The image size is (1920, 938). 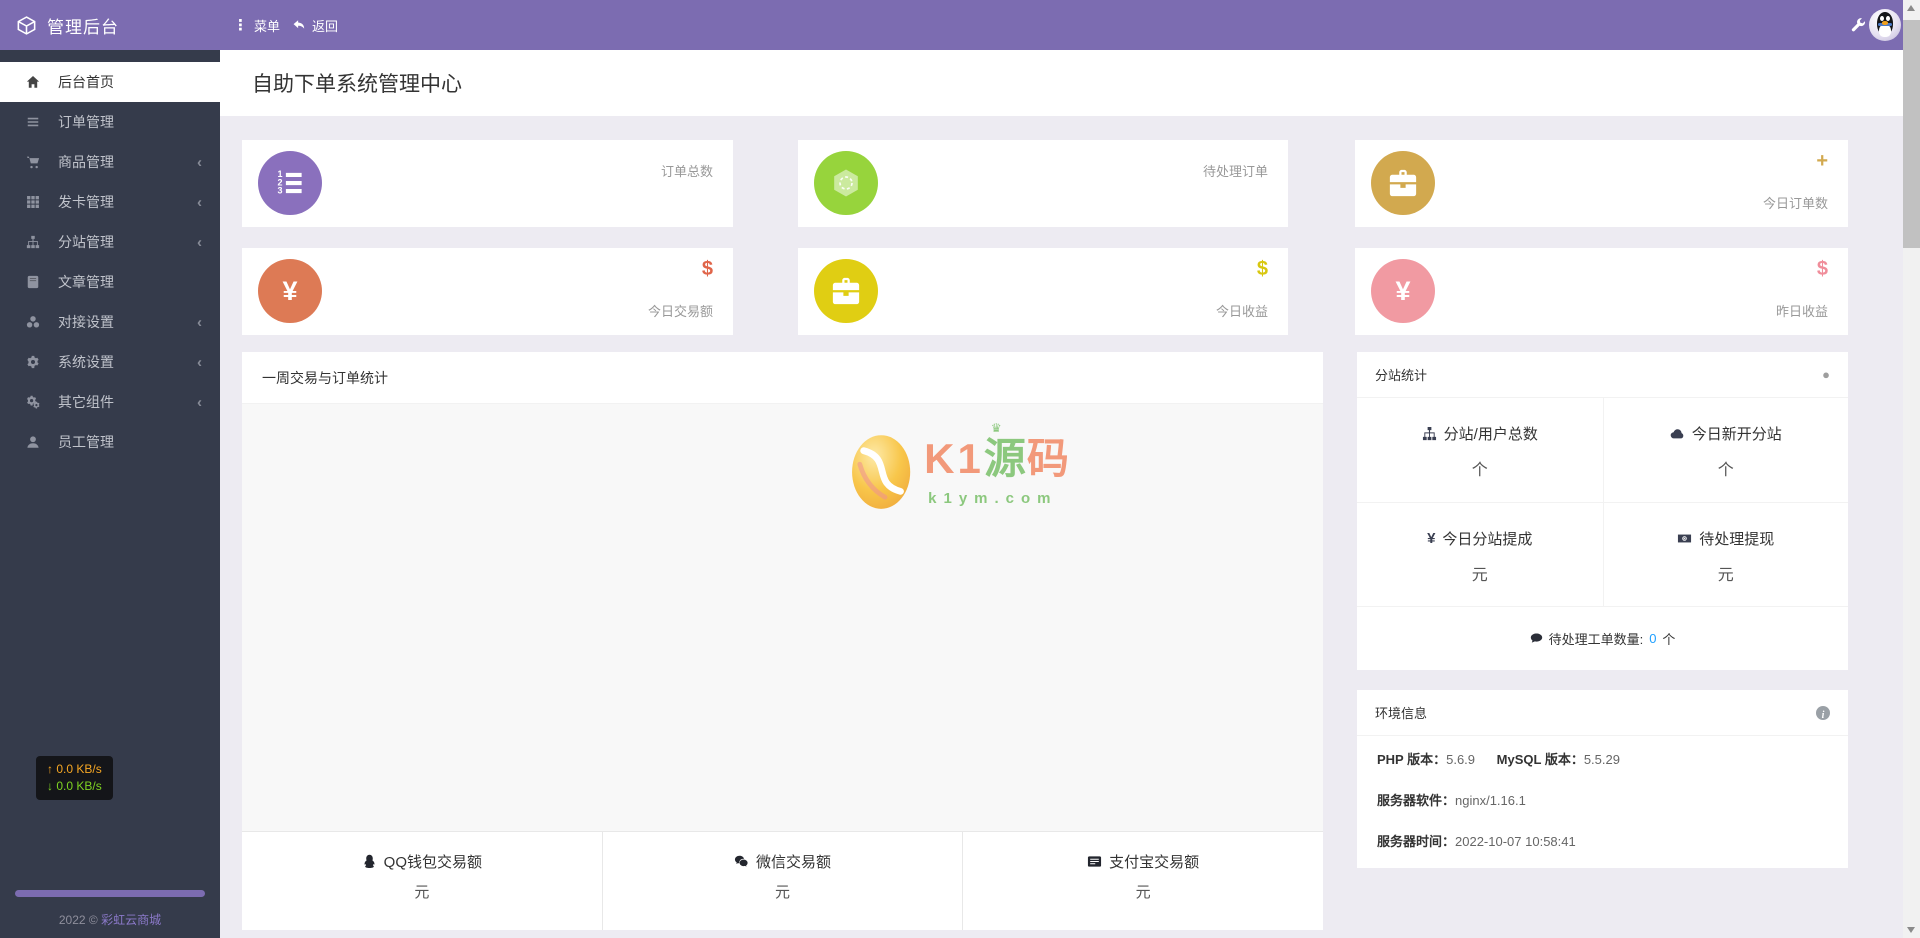 I want to click on chart-card-header: 一周交易与订单统计, so click(x=782, y=378).